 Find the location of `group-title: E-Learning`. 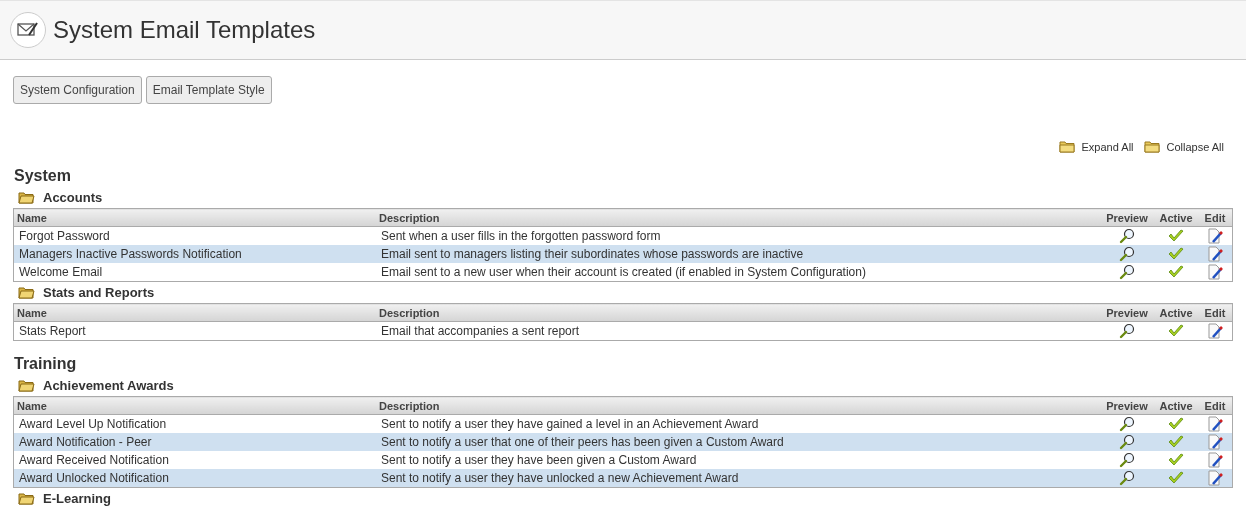

group-title: E-Learning is located at coordinates (77, 498).